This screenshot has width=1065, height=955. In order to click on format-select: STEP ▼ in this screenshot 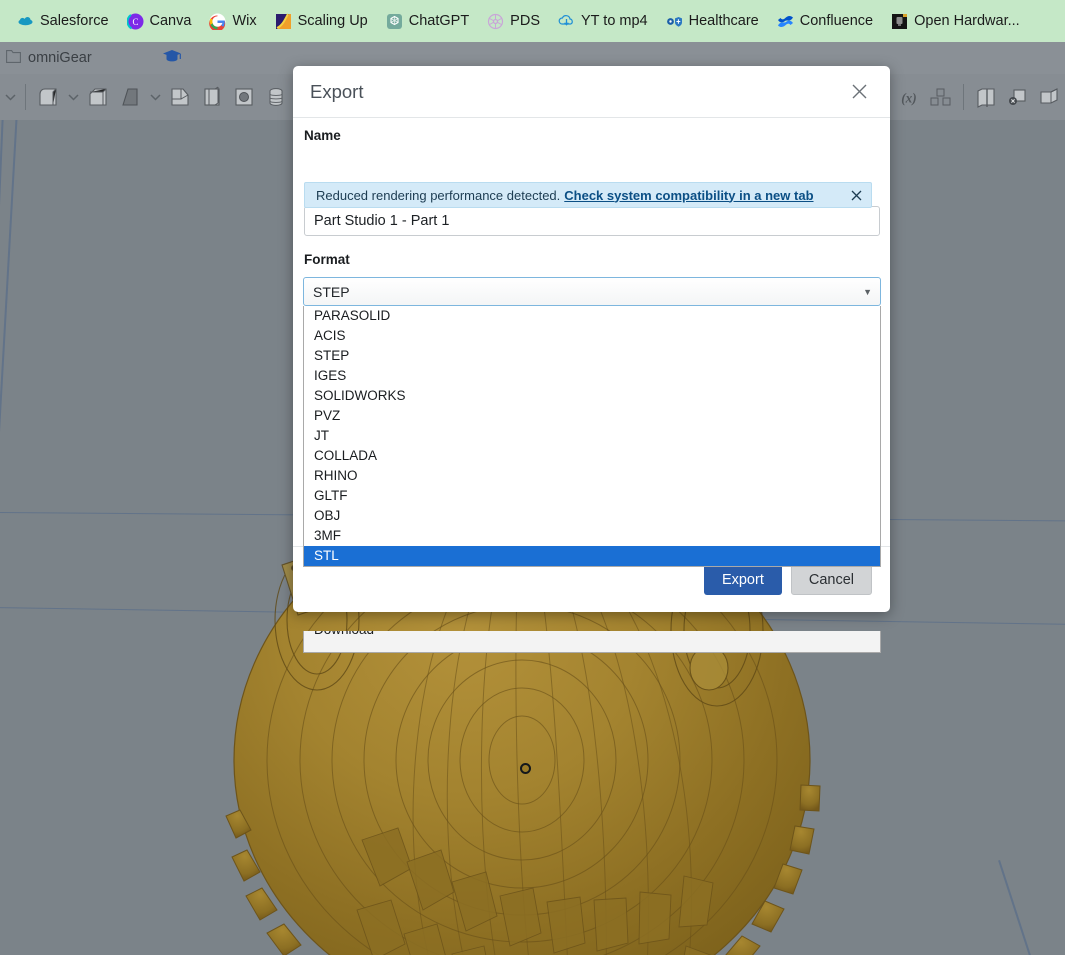, I will do `click(592, 291)`.